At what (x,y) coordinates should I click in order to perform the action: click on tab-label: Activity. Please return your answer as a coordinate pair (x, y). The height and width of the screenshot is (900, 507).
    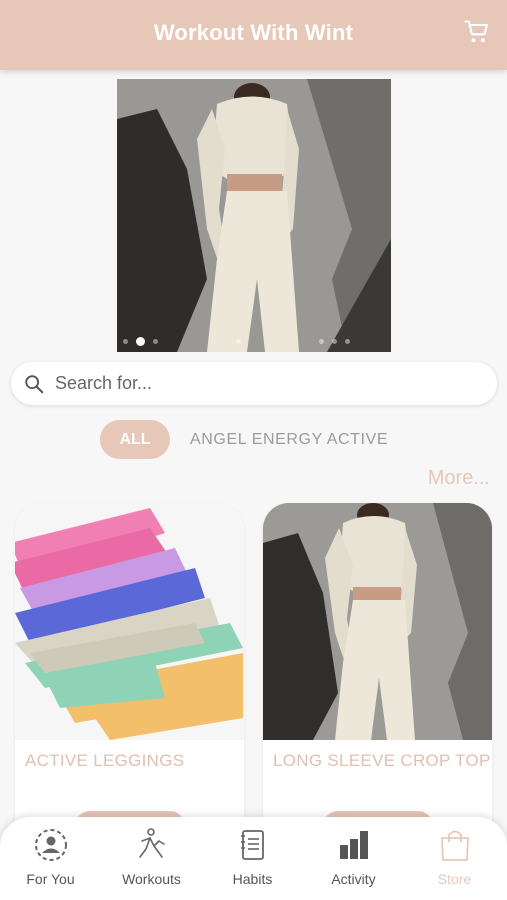
    Looking at the image, I should click on (353, 879).